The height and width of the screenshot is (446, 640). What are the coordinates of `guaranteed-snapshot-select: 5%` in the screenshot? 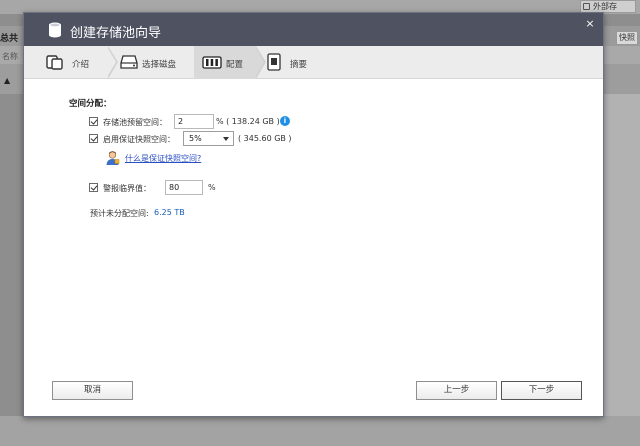 It's located at (208, 138).